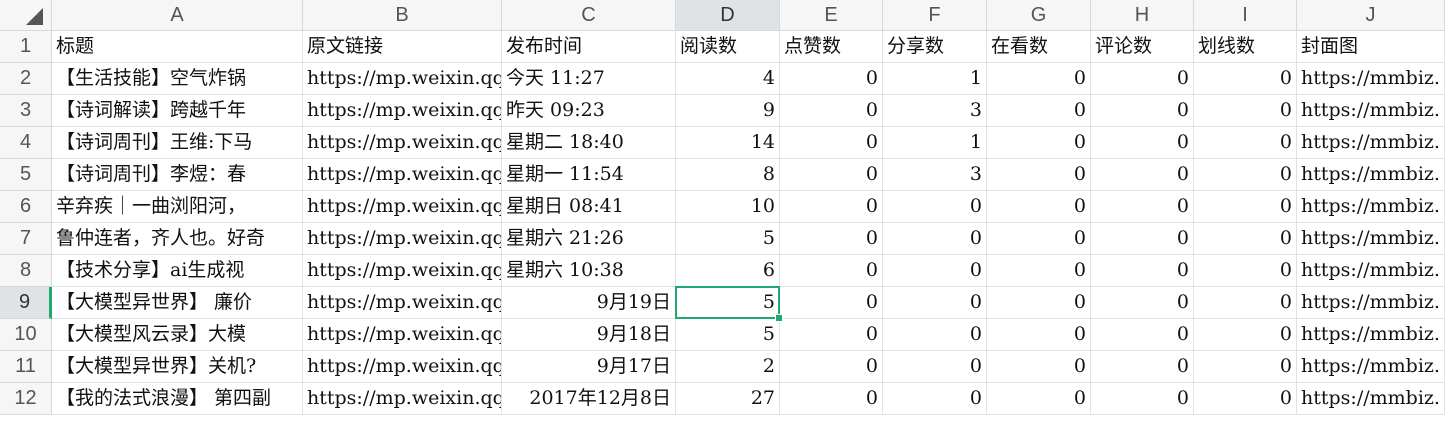  I want to click on cell-f7: 0, so click(935, 239).